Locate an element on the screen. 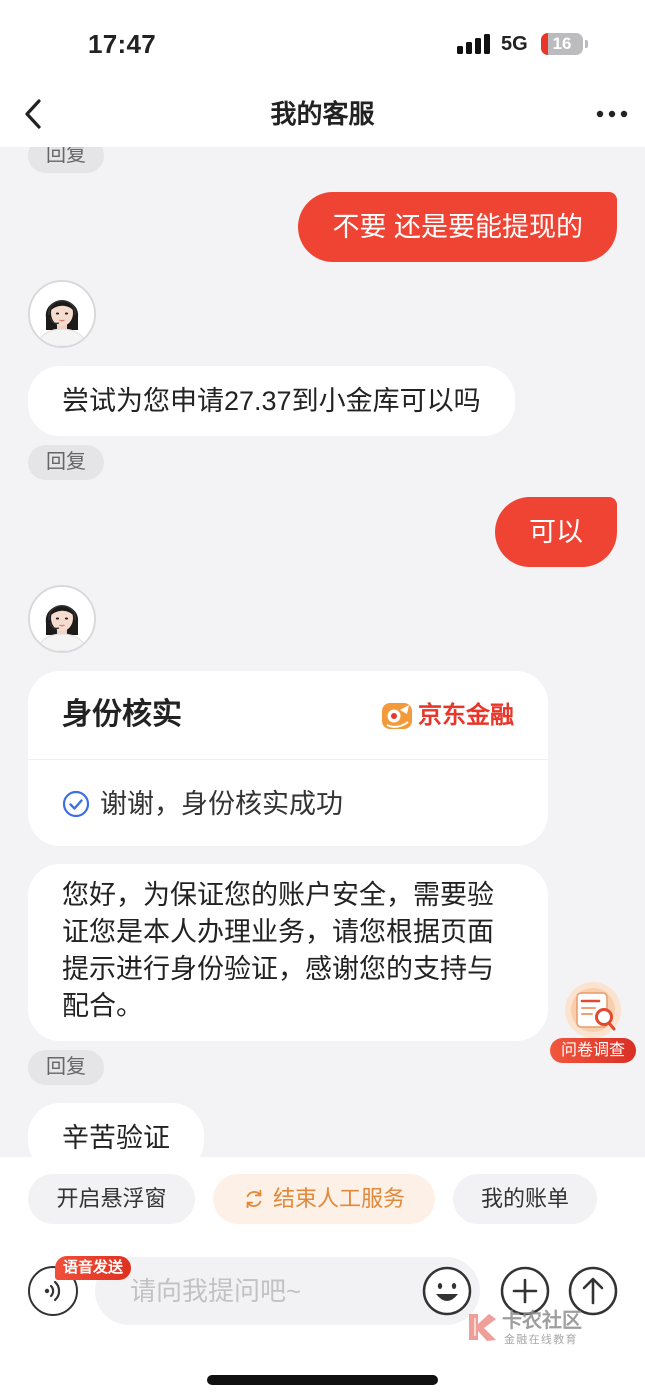  smile-emoji-icon is located at coordinates (447, 1291).